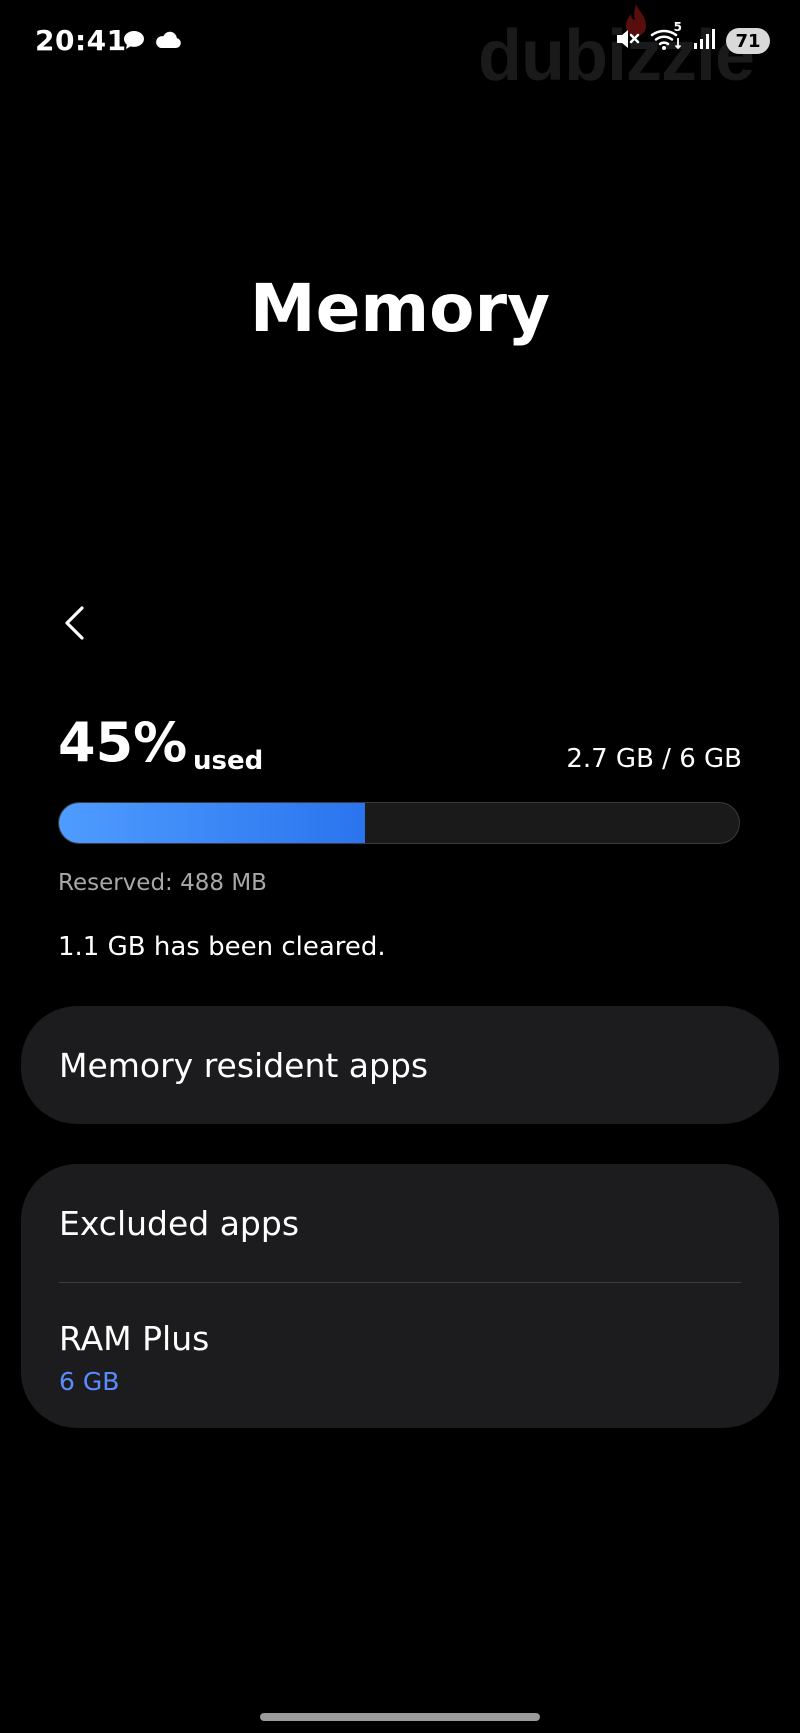 The image size is (800, 1733). What do you see at coordinates (134, 42) in the screenshot?
I see `chat-bubble-icon` at bounding box center [134, 42].